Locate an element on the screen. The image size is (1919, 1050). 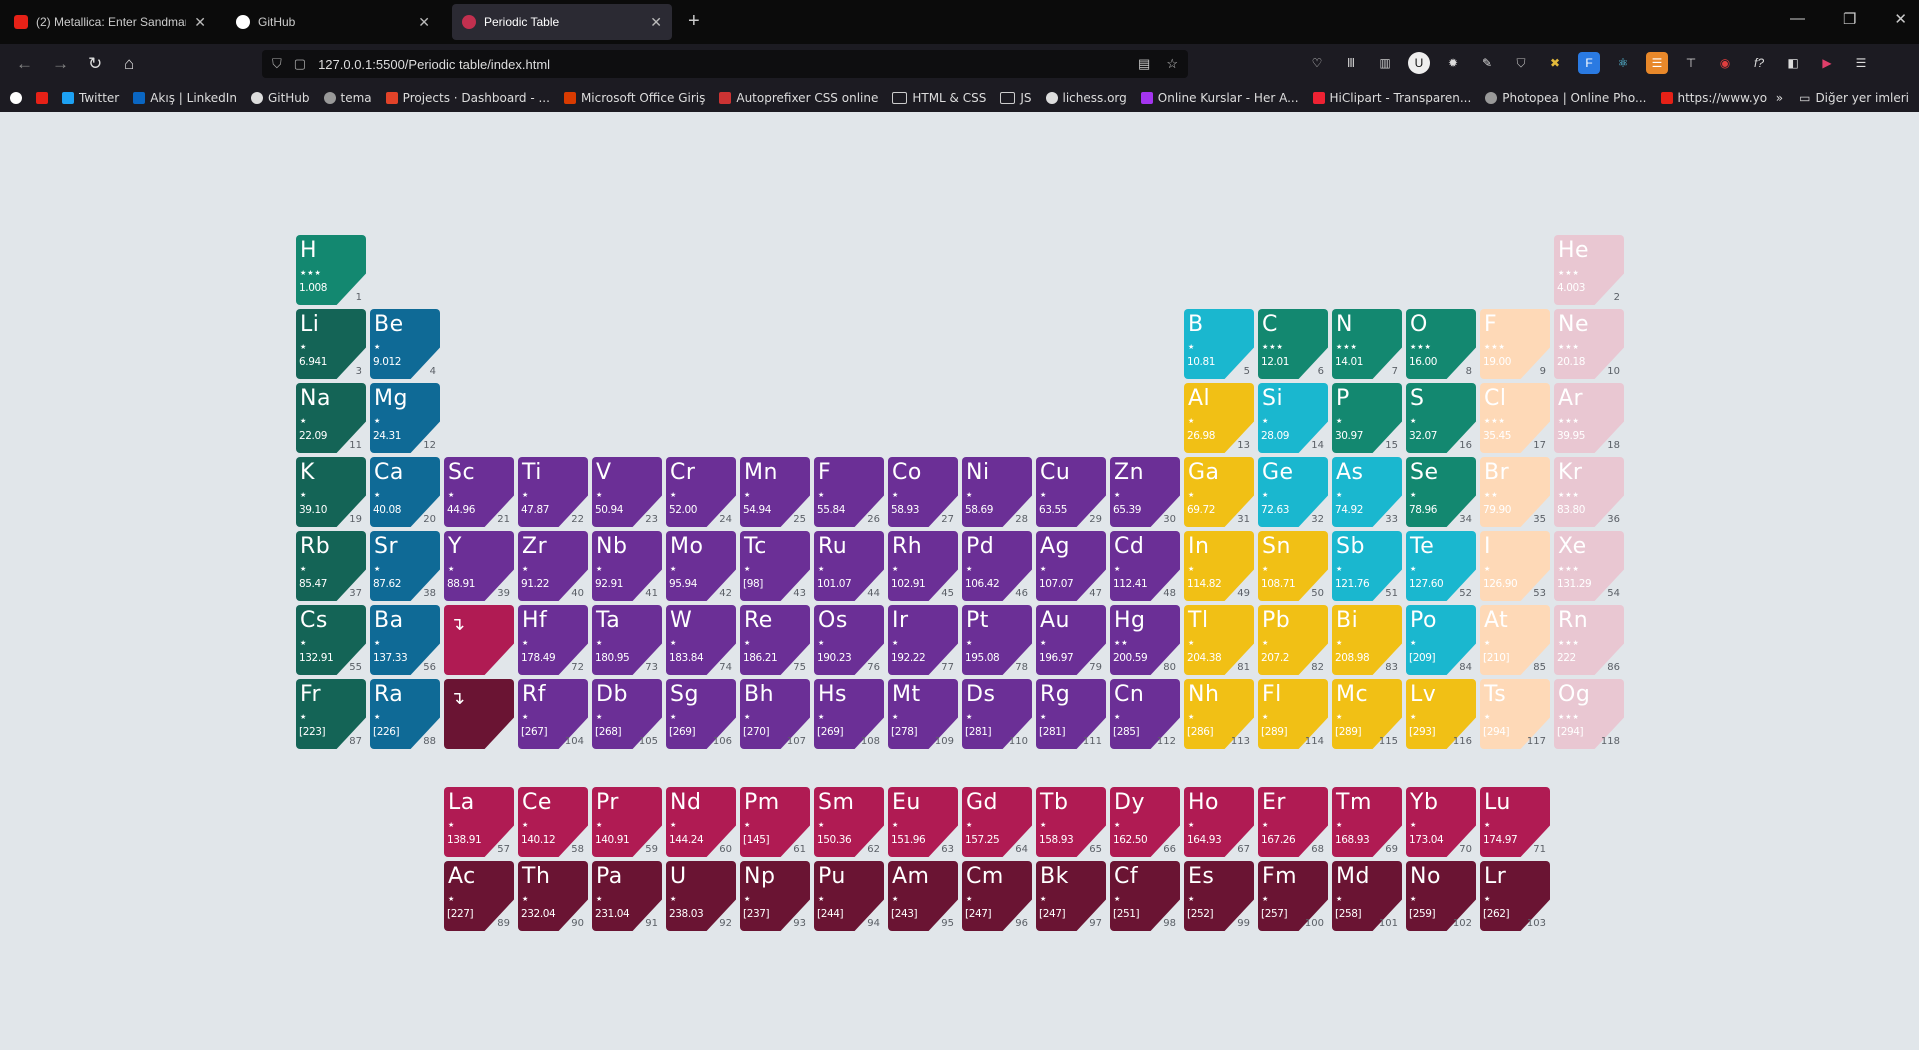
element-cell: F ★★★ 19.00 9 is located at coordinates (1515, 344).